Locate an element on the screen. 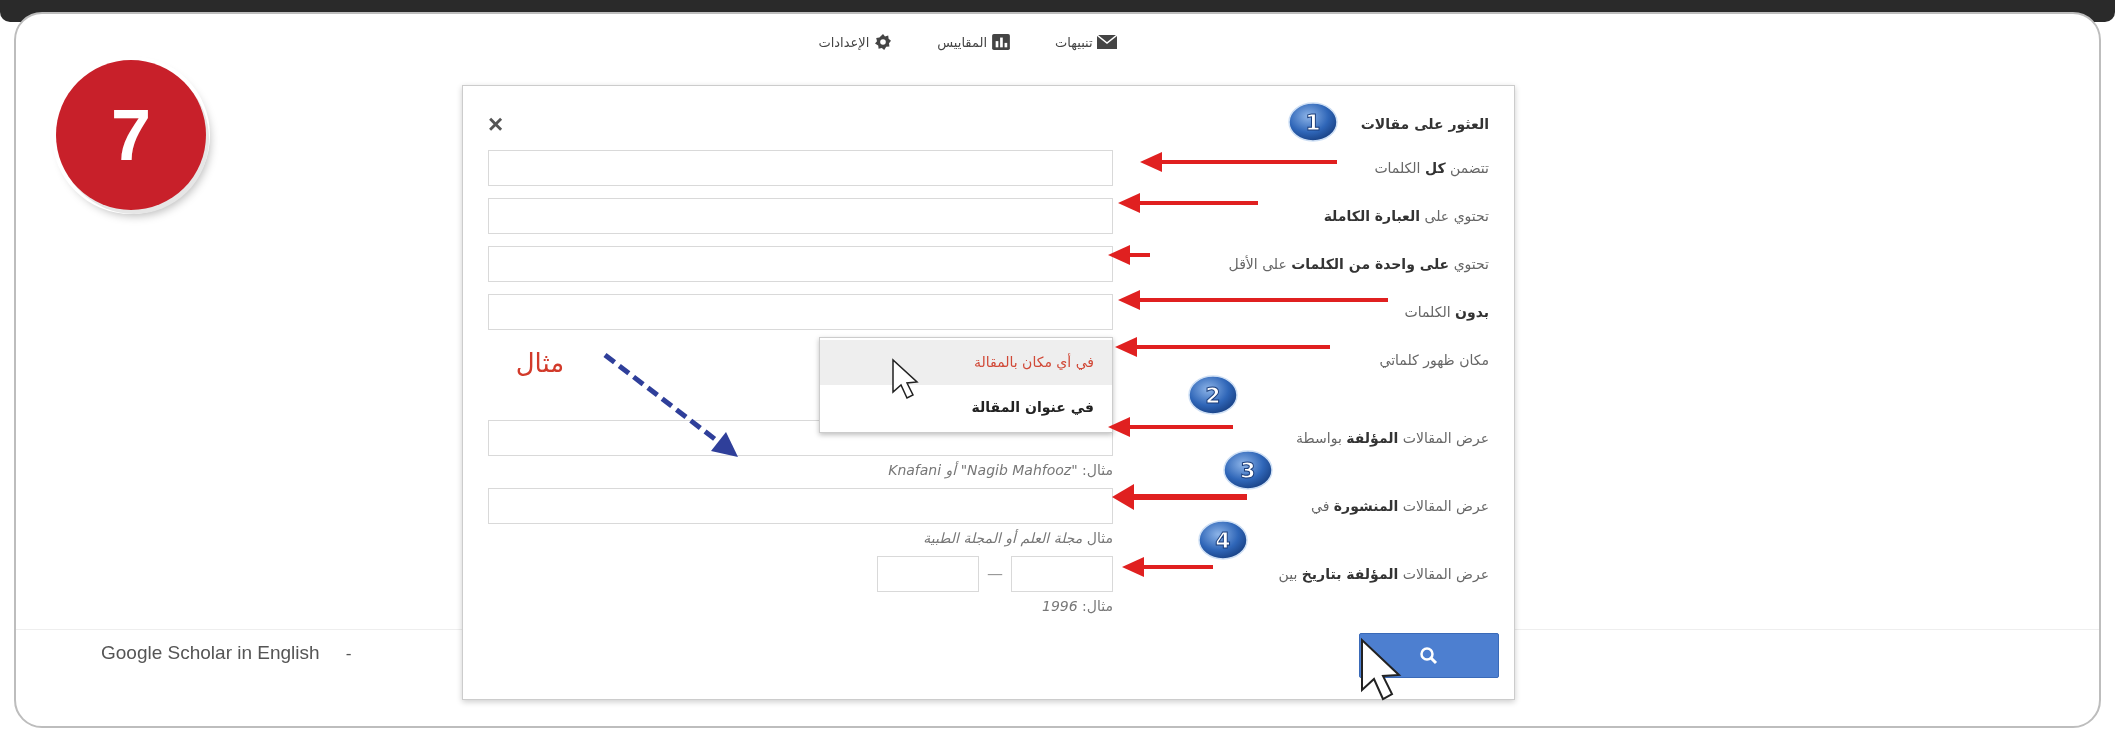  search-icon is located at coordinates (1429, 655).